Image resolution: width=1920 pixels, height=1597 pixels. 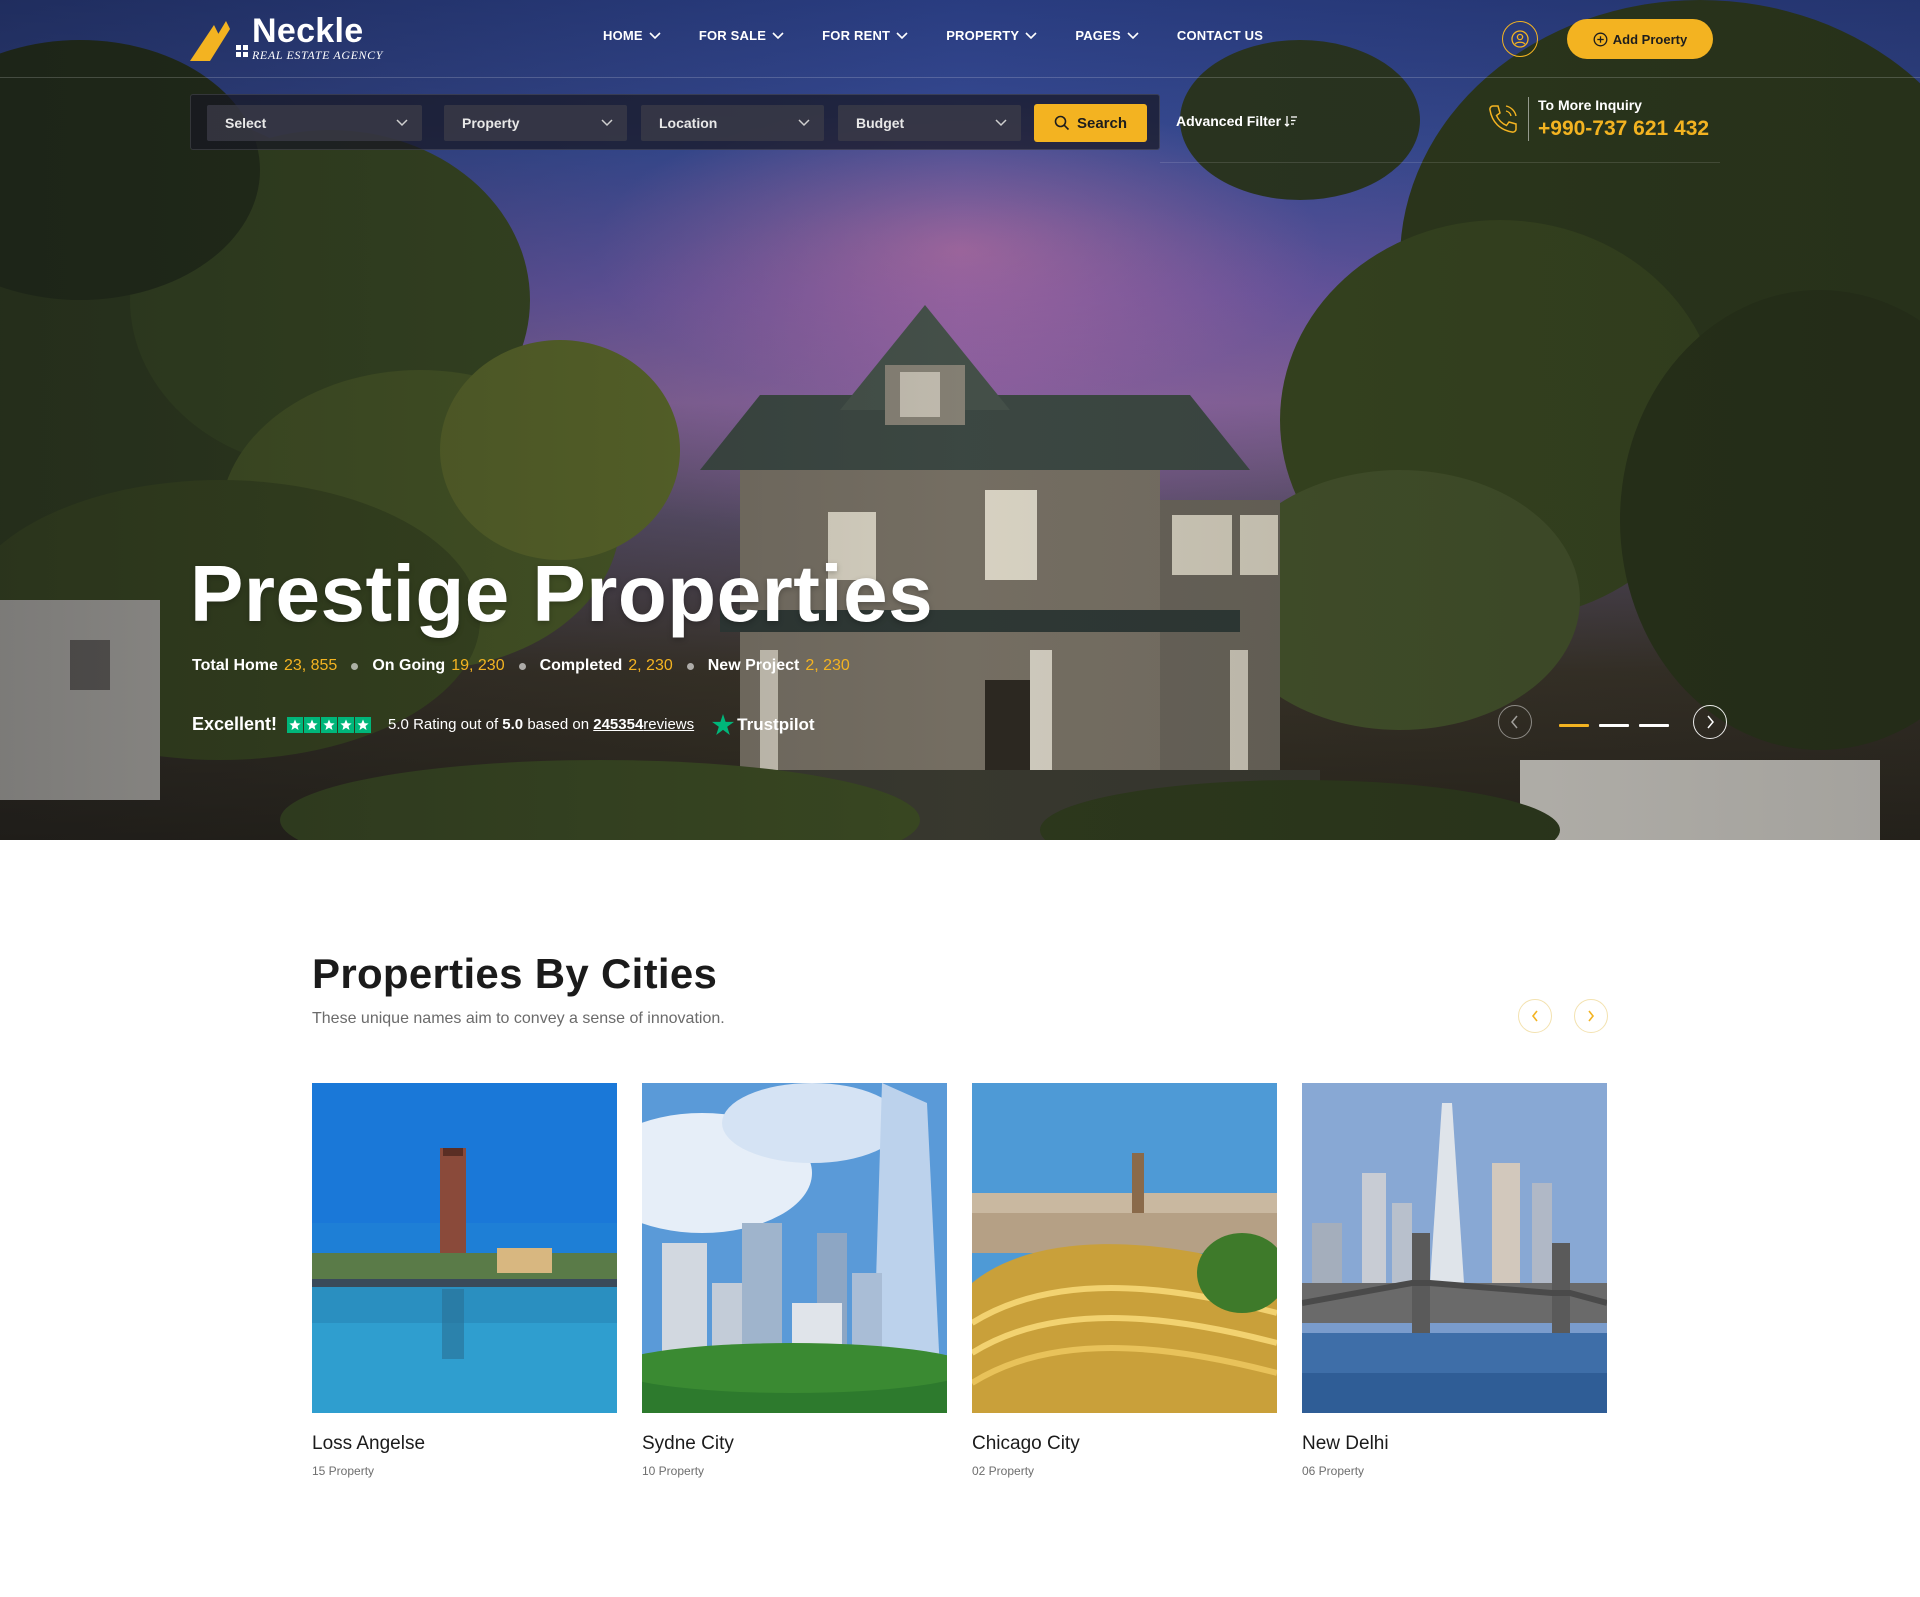 What do you see at coordinates (491, 123) in the screenshot?
I see `select-value: Property` at bounding box center [491, 123].